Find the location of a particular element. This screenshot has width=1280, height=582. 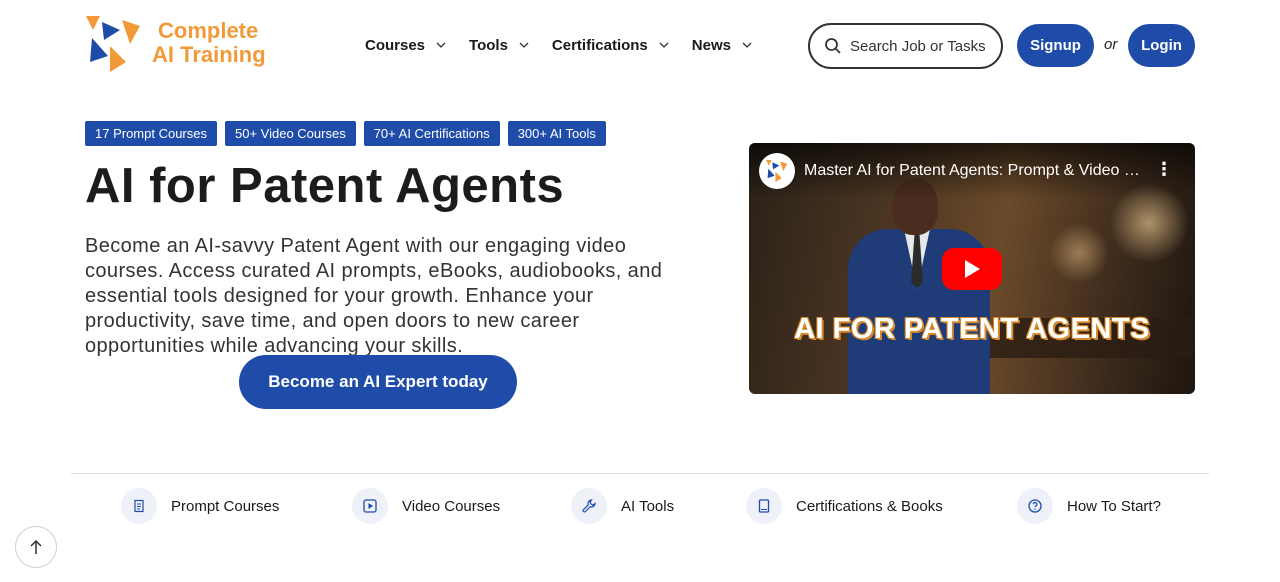

section-divider is located at coordinates (640, 473).